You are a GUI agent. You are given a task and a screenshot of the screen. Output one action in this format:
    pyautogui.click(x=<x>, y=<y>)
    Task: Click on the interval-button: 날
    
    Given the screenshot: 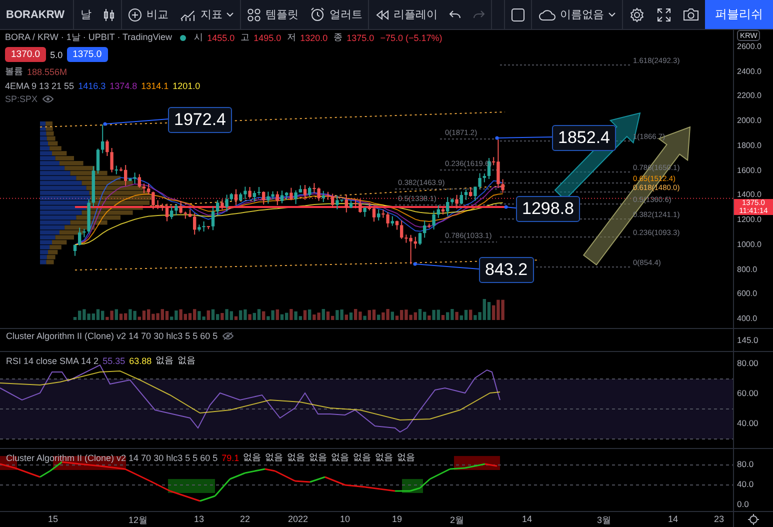 What is the action you would take?
    pyautogui.click(x=86, y=14)
    